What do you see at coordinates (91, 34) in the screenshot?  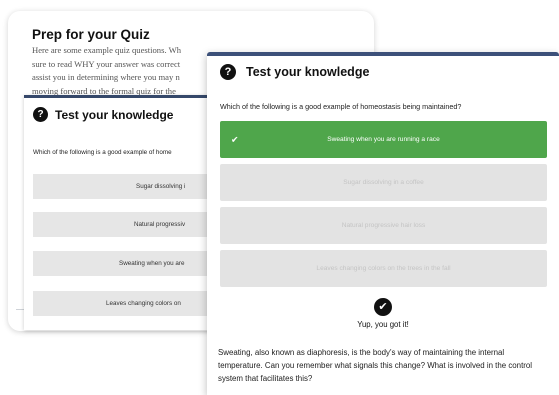 I see `prep-title: Prep for your Quiz` at bounding box center [91, 34].